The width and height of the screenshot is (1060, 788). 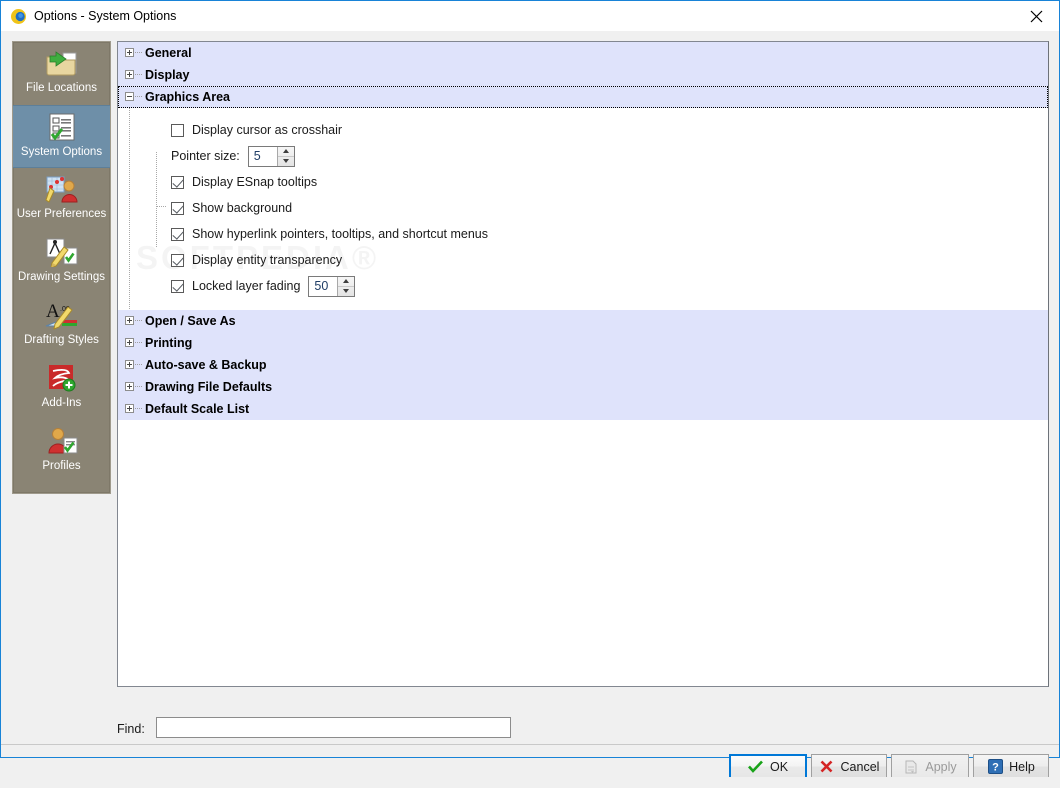 I want to click on tree-group-label: Default Scale List, so click(x=197, y=409).